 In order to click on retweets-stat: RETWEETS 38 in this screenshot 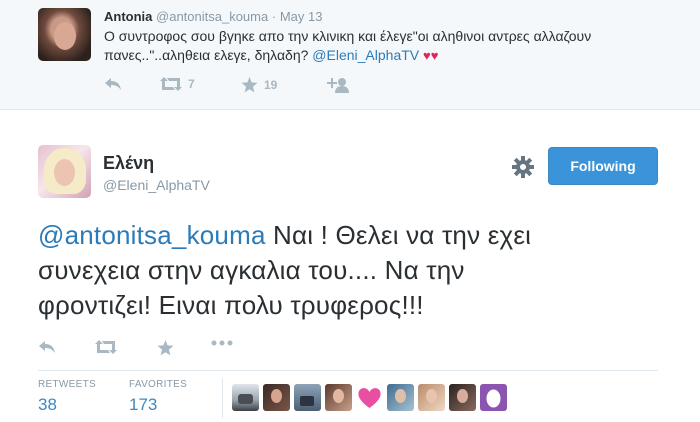, I will do `click(67, 397)`.